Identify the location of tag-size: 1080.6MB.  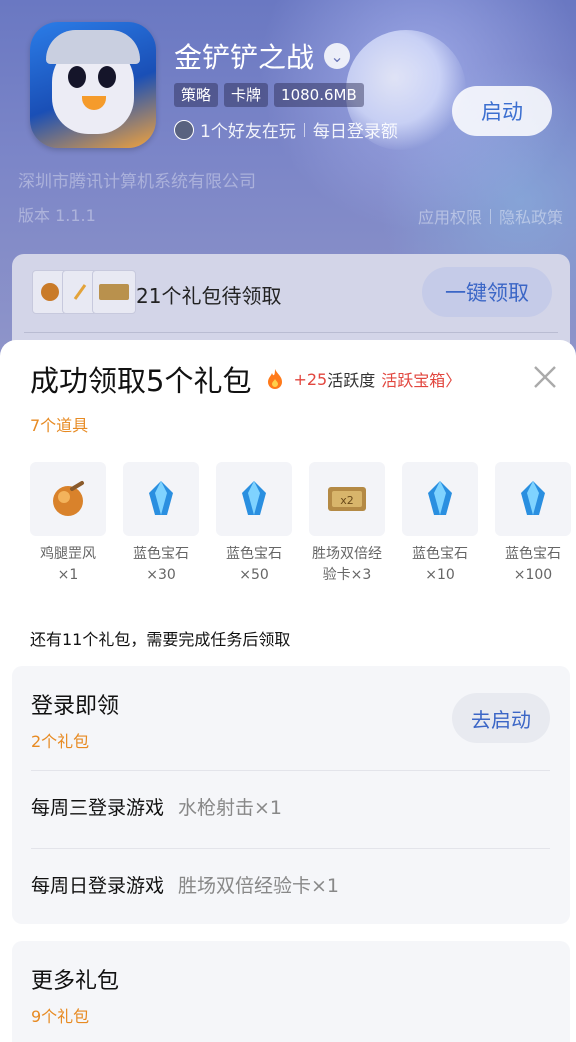
(319, 95).